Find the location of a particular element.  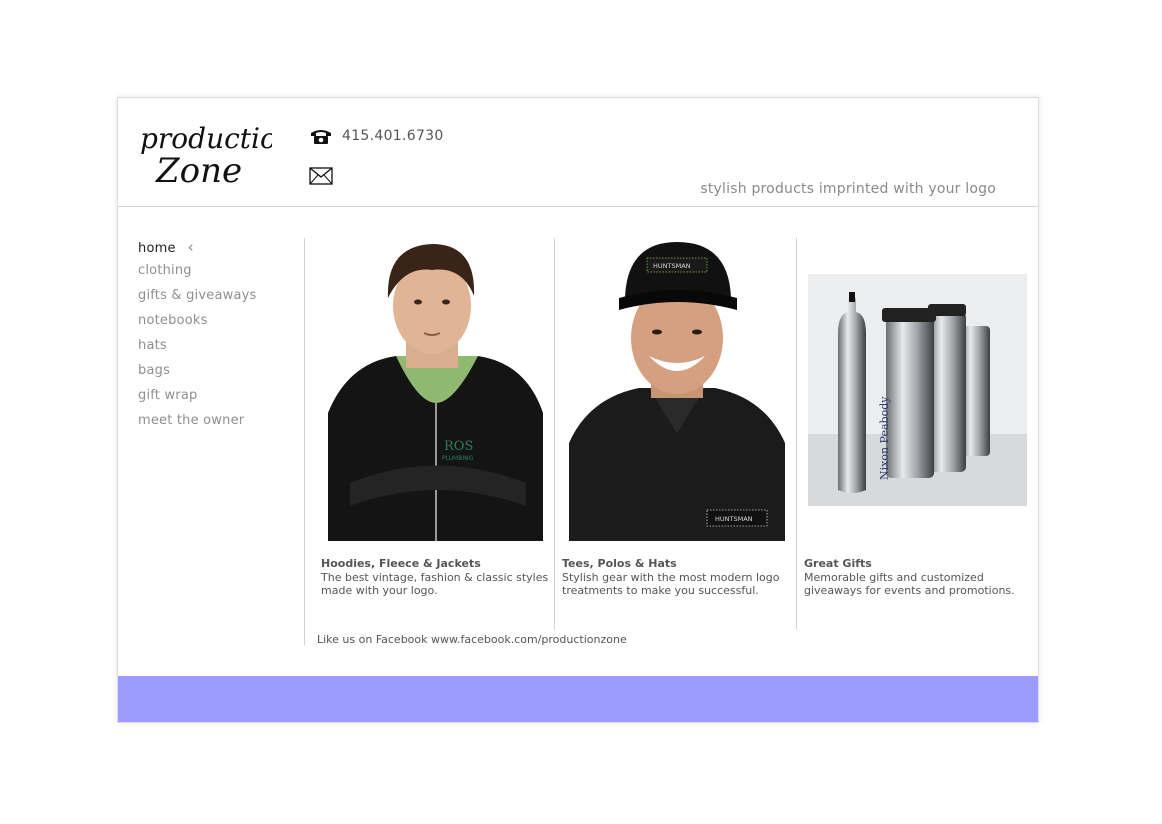

nav-item-meet-the-owner: meet the owner is located at coordinates (197, 425).